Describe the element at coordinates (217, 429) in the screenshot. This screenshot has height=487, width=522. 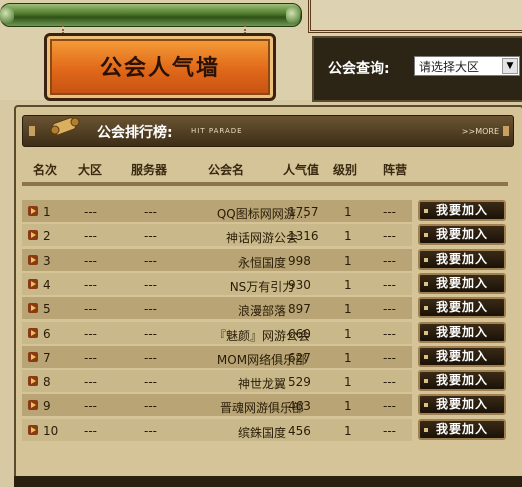
I see `table-row: 10 --- --- 缤銖国度 456 1 ---` at that location.